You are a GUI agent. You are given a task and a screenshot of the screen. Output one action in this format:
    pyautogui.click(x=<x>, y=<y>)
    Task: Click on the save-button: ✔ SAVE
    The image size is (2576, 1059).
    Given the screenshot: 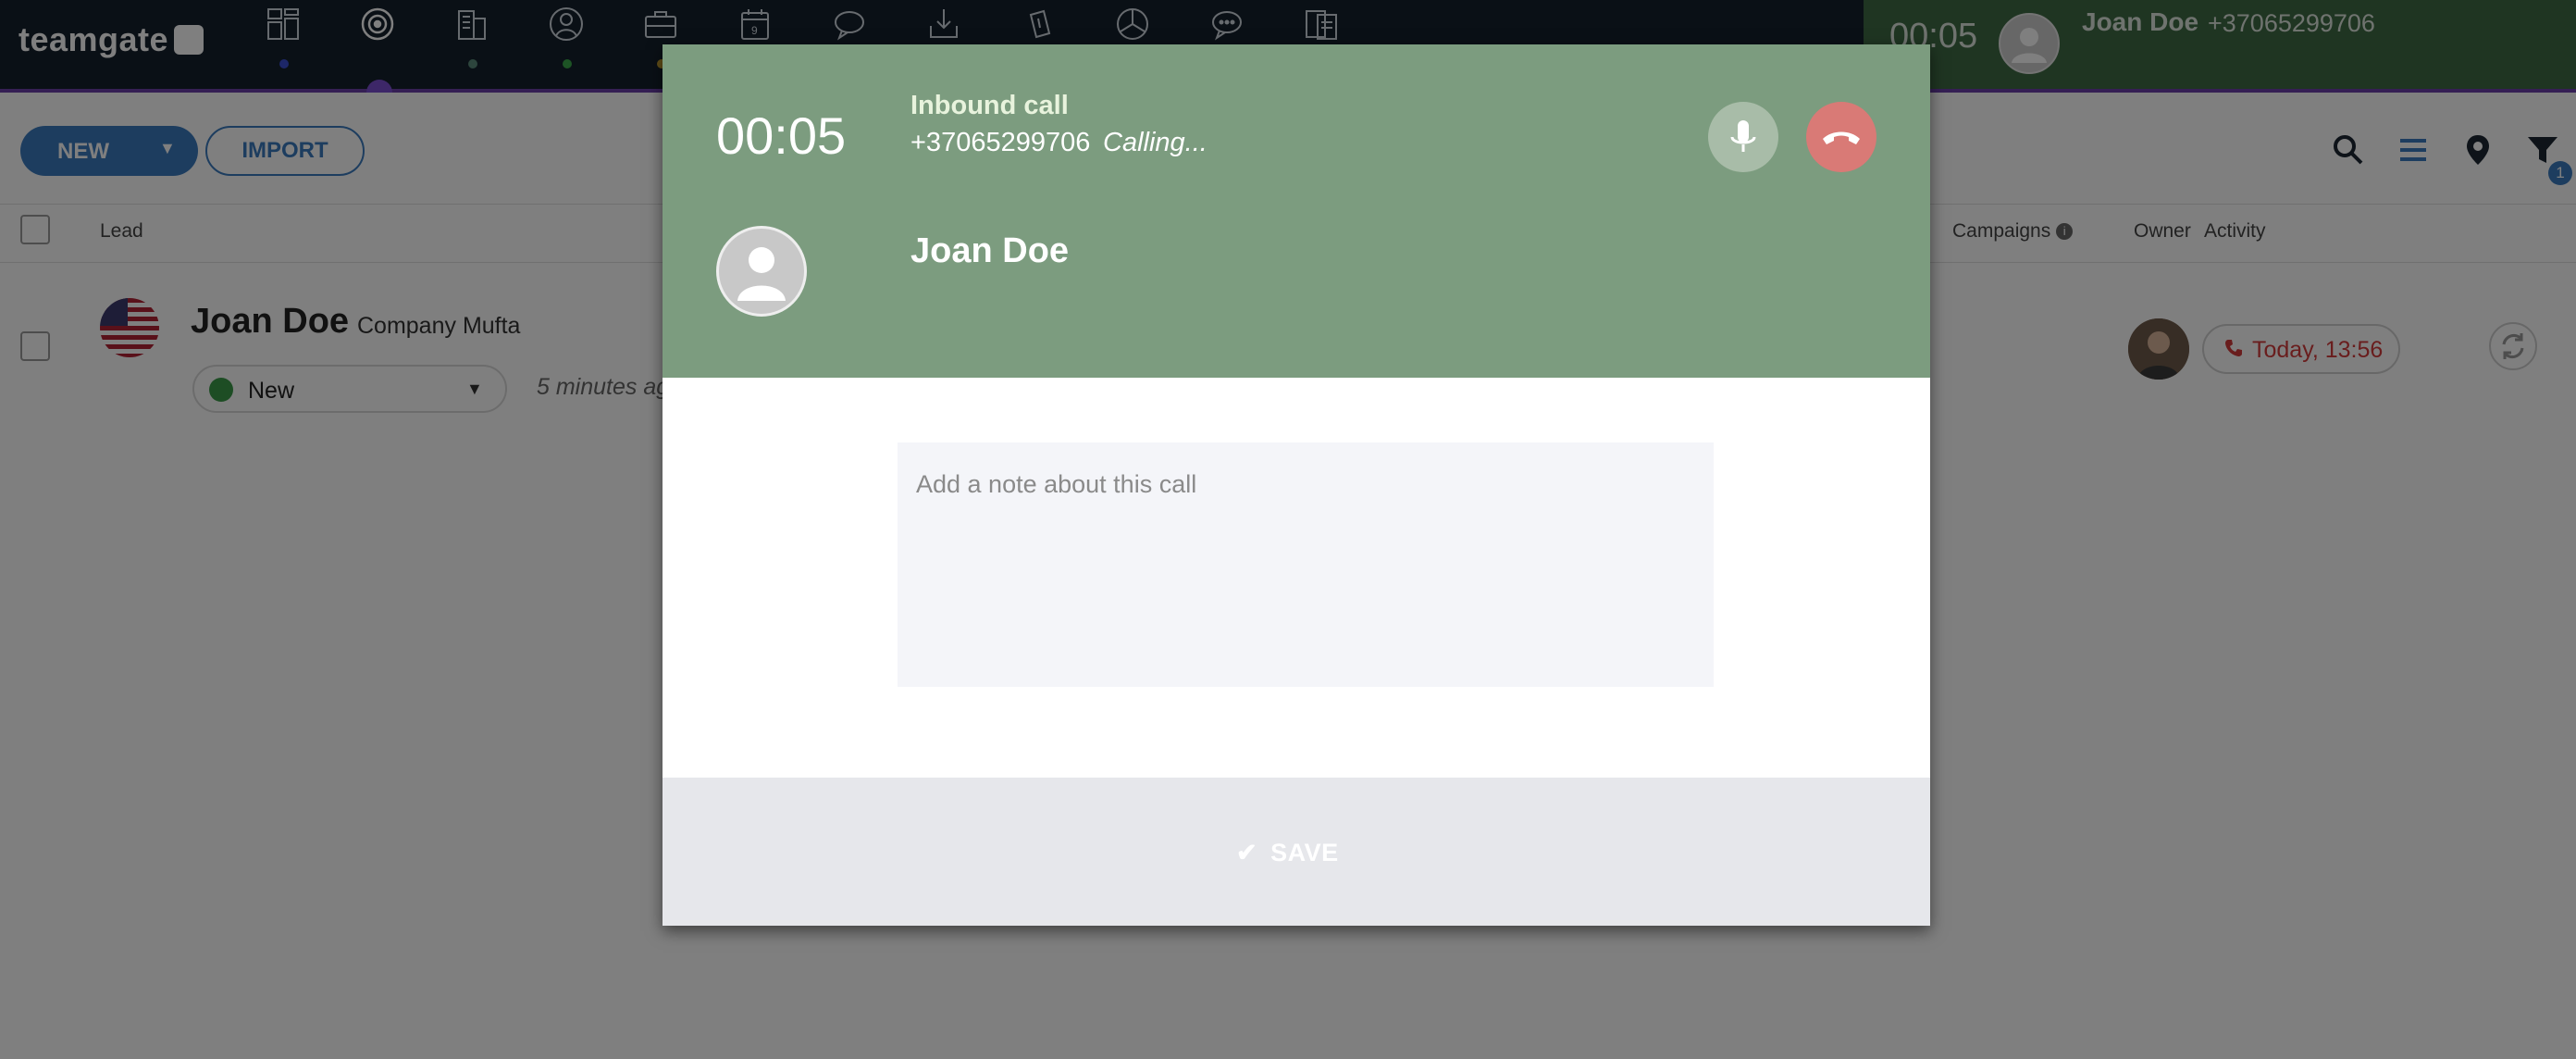 What is the action you would take?
    pyautogui.click(x=1288, y=853)
    